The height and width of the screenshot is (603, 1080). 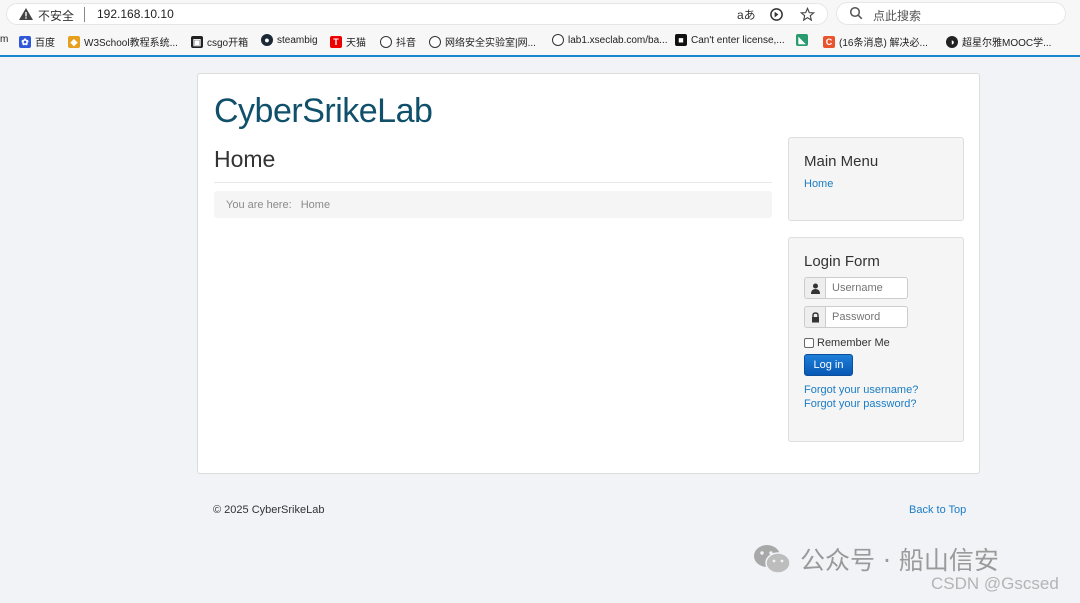 What do you see at coordinates (135, 14) in the screenshot?
I see `url-text: 192.168.10.10` at bounding box center [135, 14].